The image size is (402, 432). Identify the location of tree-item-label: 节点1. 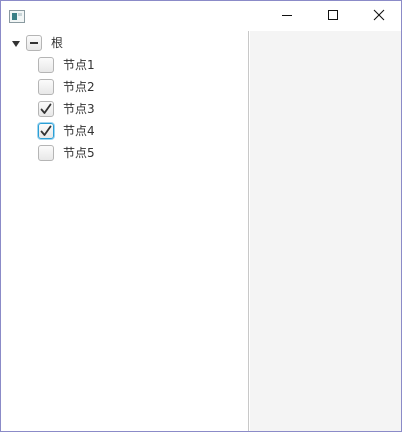
(79, 65).